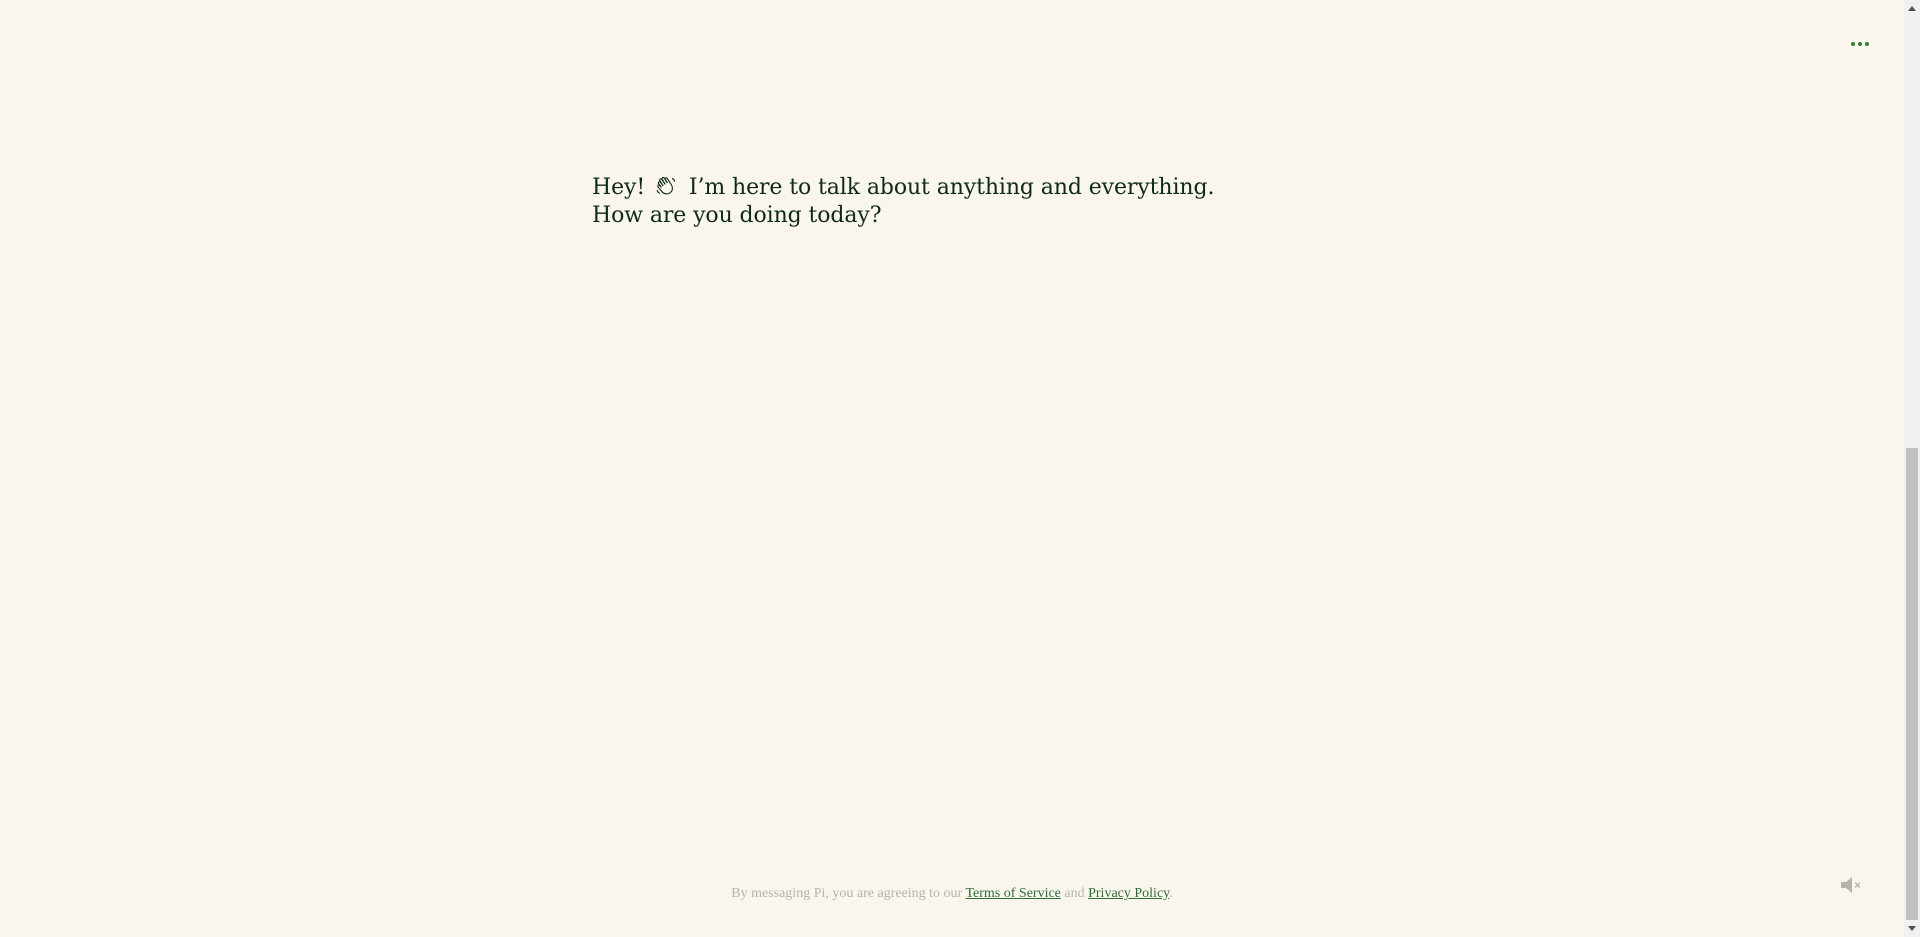  I want to click on terms-of-service-link: Terms of Service, so click(1012, 893).